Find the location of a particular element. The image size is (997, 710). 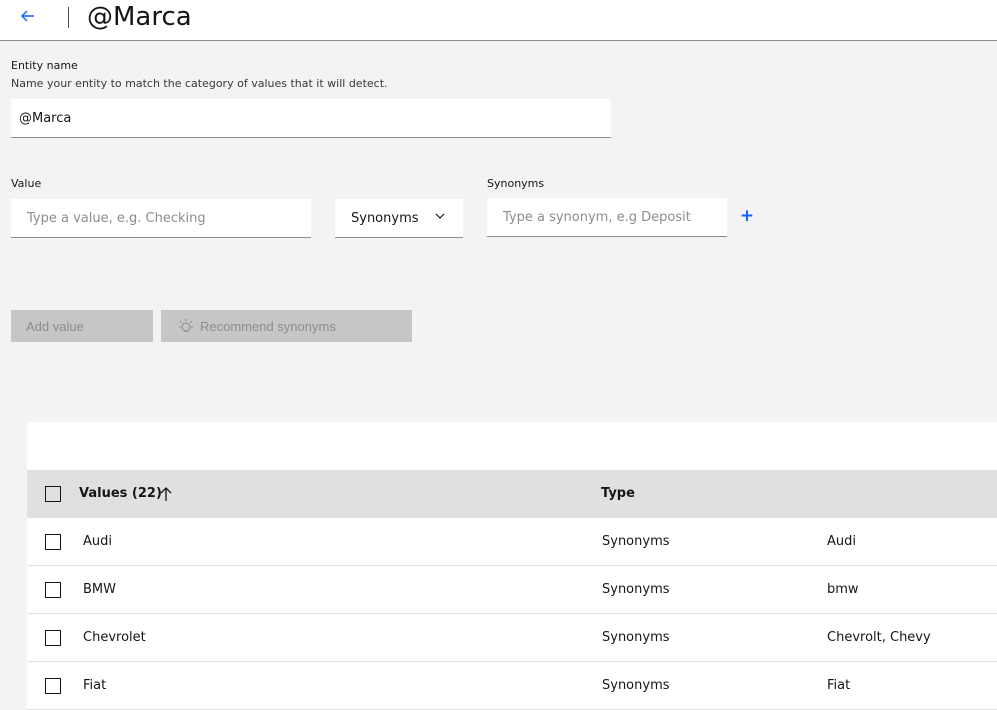

table-row: Audi Synonyms Audi is located at coordinates (512, 542).